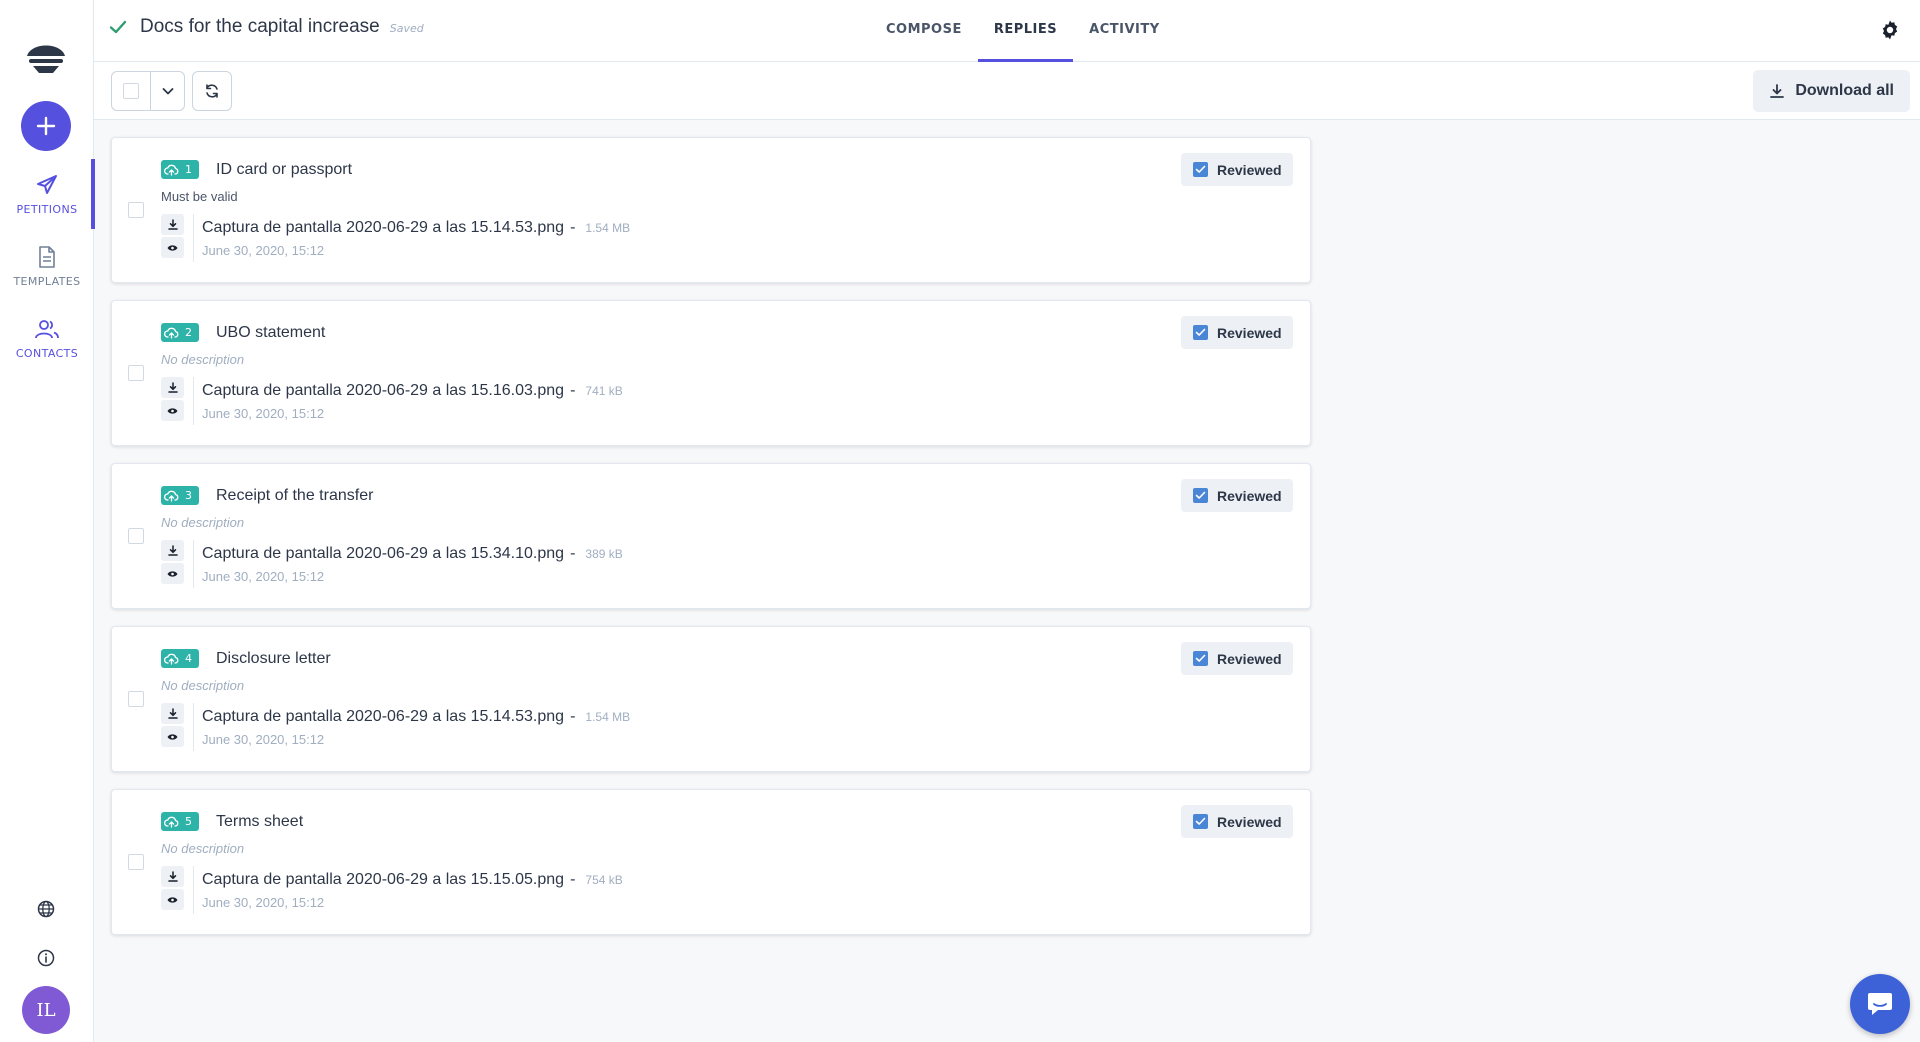 The image size is (1920, 1042). What do you see at coordinates (167, 91) in the screenshot?
I see `select-options-dropdown` at bounding box center [167, 91].